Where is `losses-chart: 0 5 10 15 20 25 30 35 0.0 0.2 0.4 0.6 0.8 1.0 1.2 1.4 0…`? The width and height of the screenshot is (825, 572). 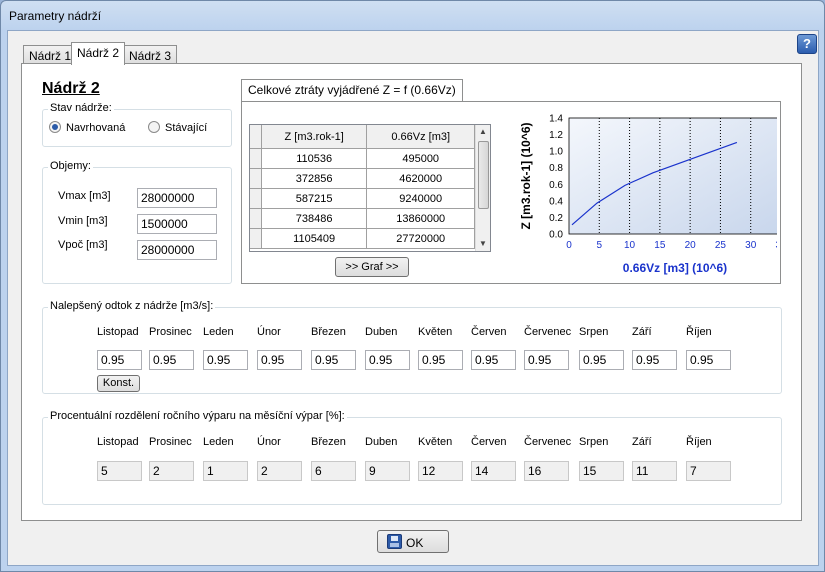 losses-chart: 0 5 10 15 20 25 30 35 0.0 0.2 0.4 0.6 0.8 1.0 1.2 1.4 0… is located at coordinates (648, 194).